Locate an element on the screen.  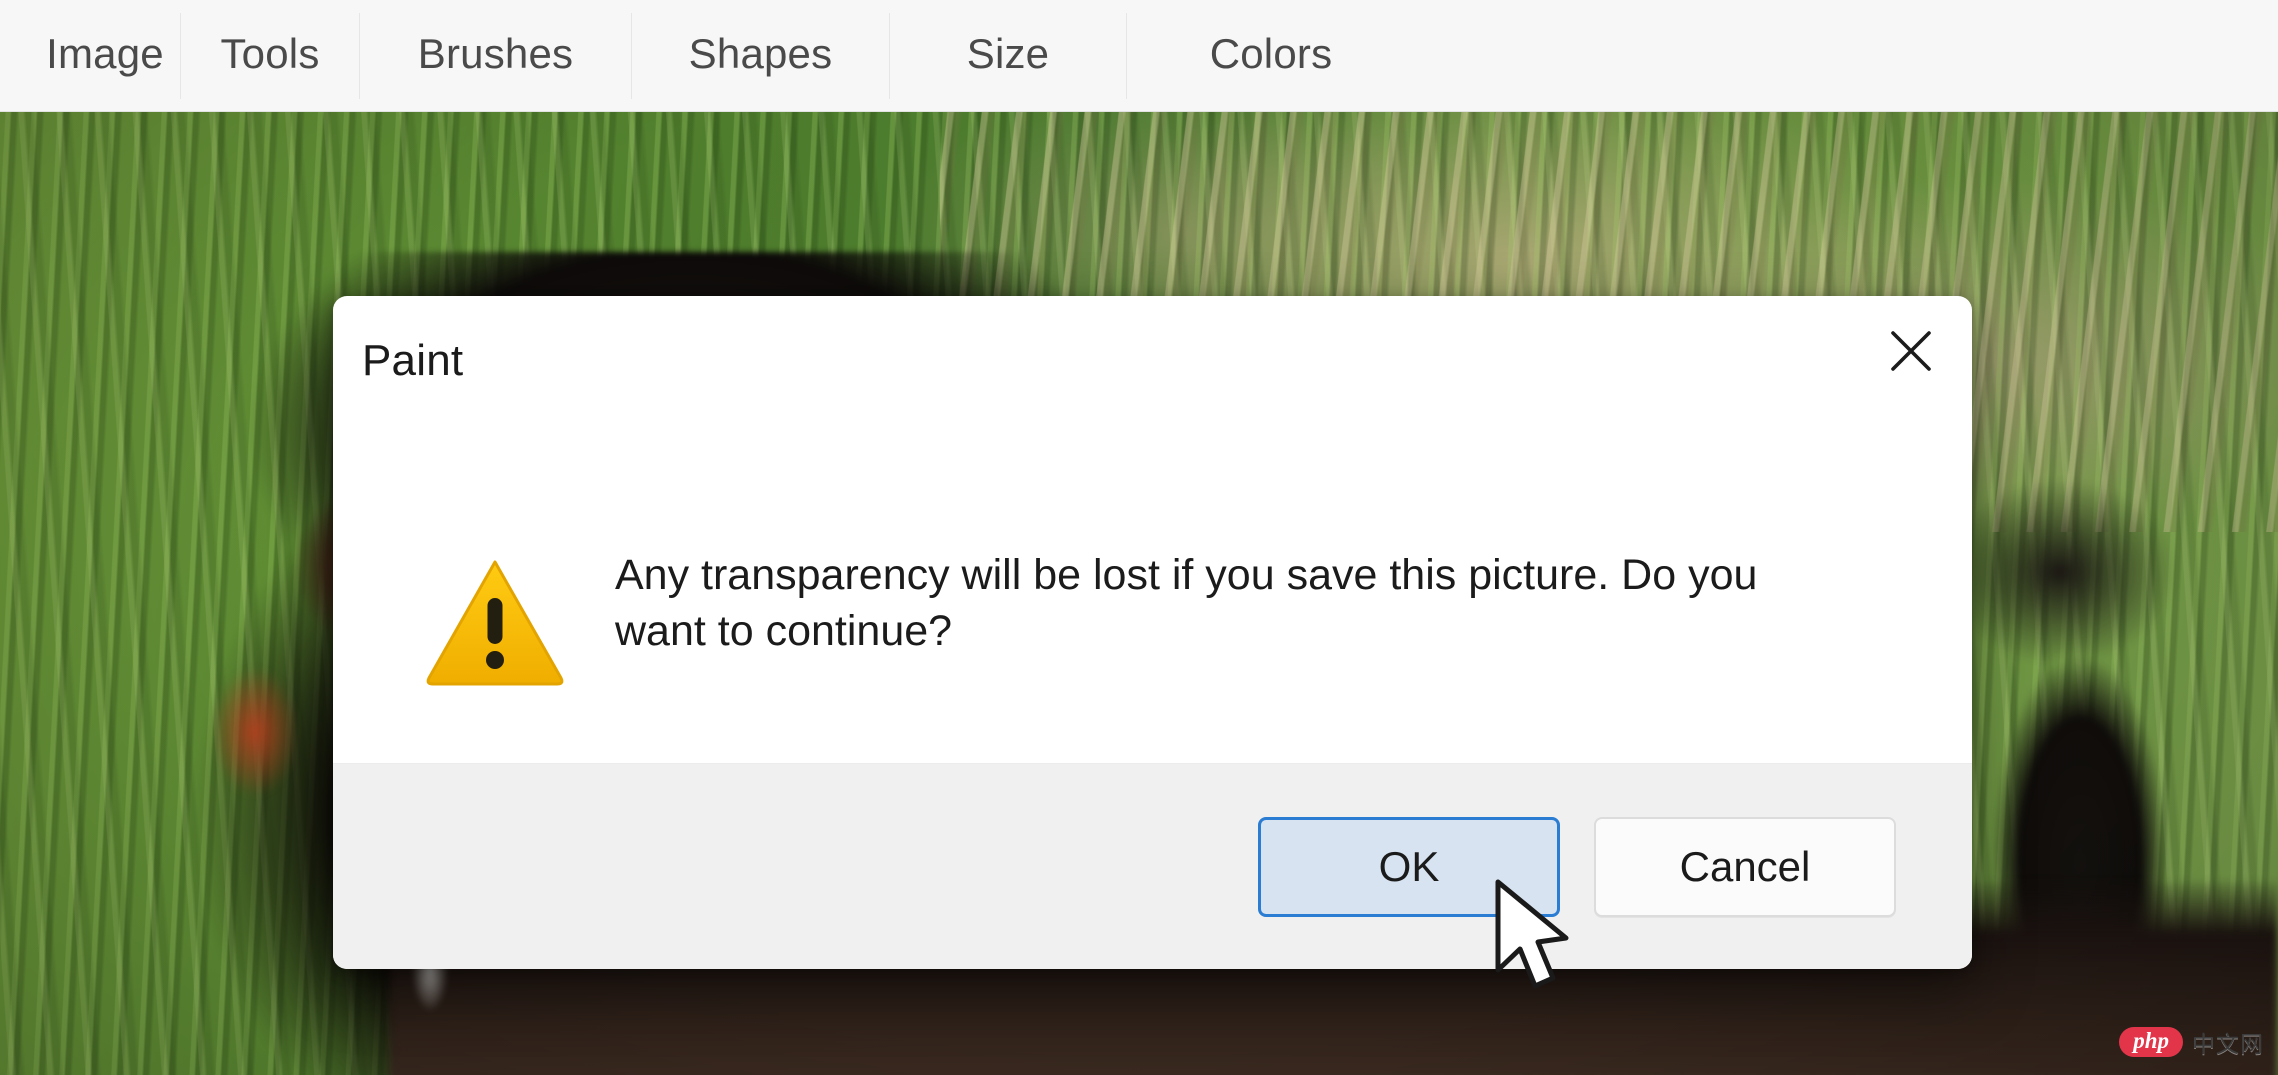
toolbar-item-size: Size is located at coordinates (1008, 57).